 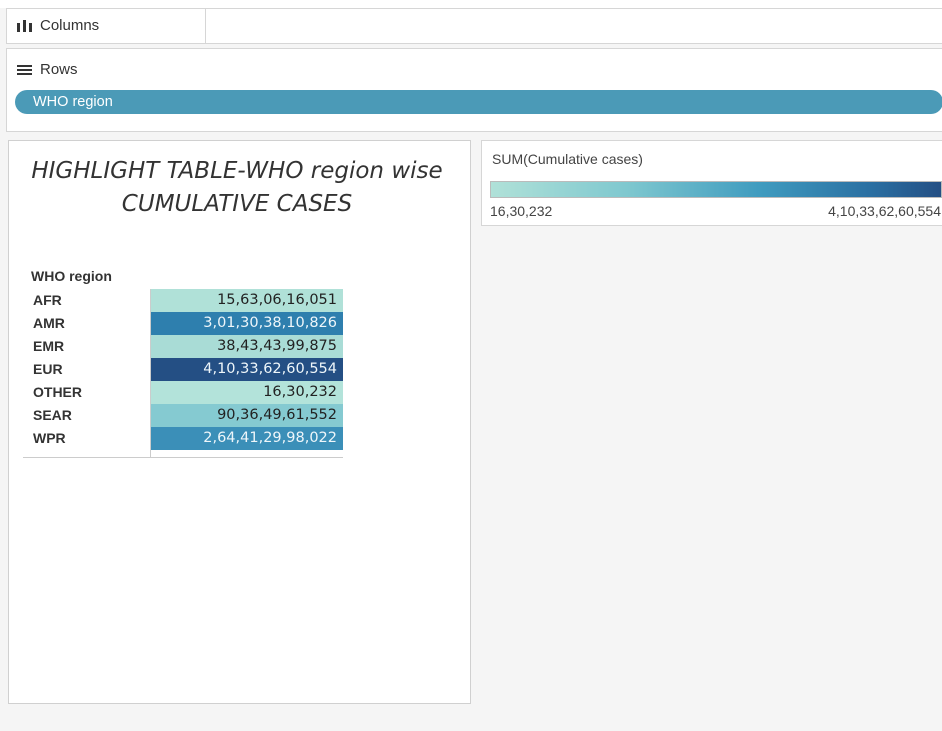 What do you see at coordinates (247, 438) in the screenshot?
I see `cumulative-cases-cell: 2,64,41,29,98,022` at bounding box center [247, 438].